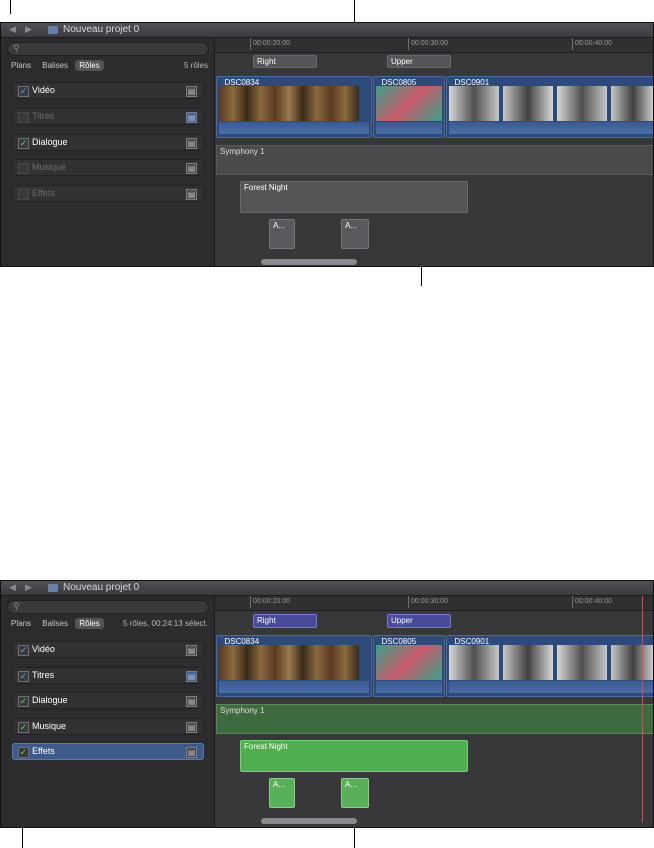 The width and height of the screenshot is (654, 848). What do you see at coordinates (108, 675) in the screenshot?
I see `role-item-titres: ✓ Titres ▤` at bounding box center [108, 675].